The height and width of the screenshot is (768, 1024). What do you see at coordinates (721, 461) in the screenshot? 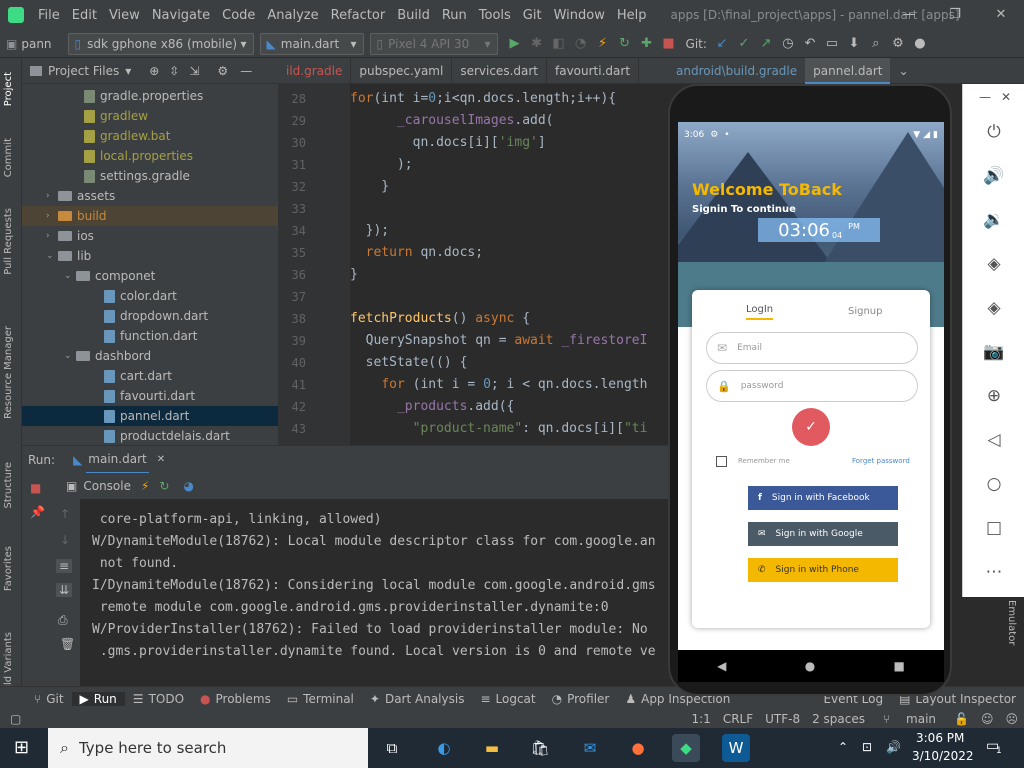
I see `remember-checkbox` at bounding box center [721, 461].